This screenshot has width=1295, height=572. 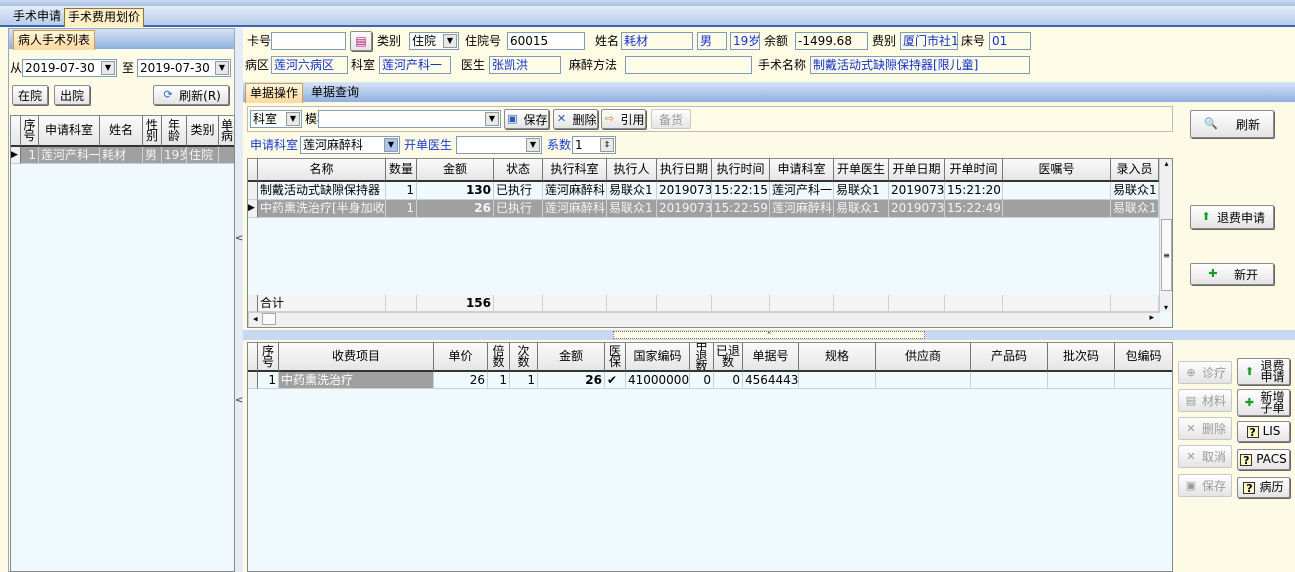 I want to click on refresh-button: 🔍 刷新, so click(x=1232, y=124).